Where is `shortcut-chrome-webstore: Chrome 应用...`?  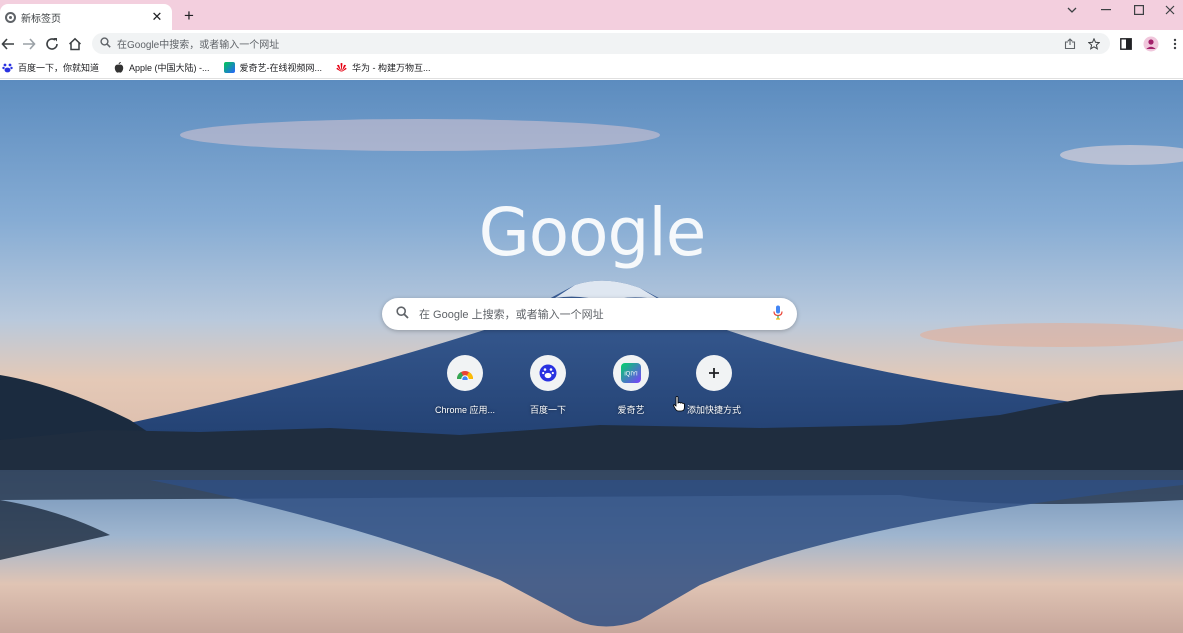
shortcut-chrome-webstore: Chrome 应用... is located at coordinates (465, 385).